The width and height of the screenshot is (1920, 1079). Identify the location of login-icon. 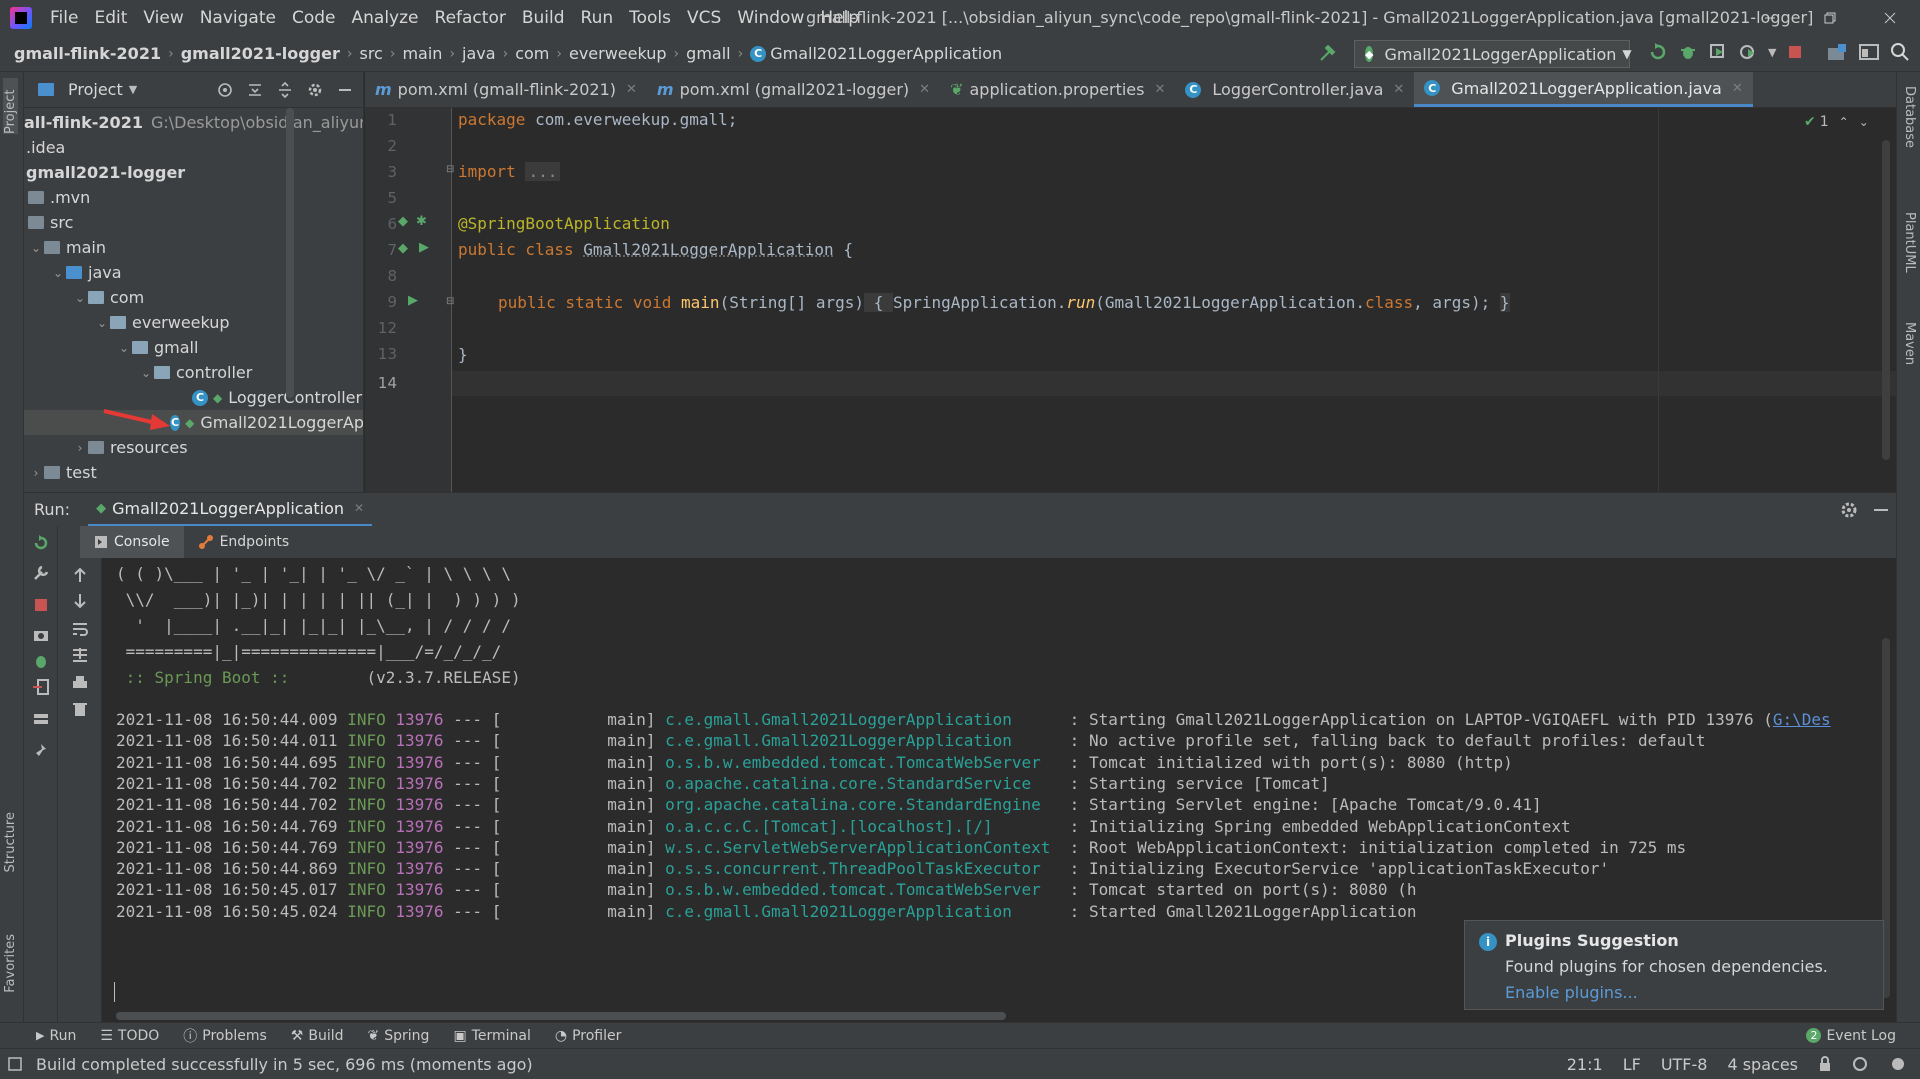
(41, 687).